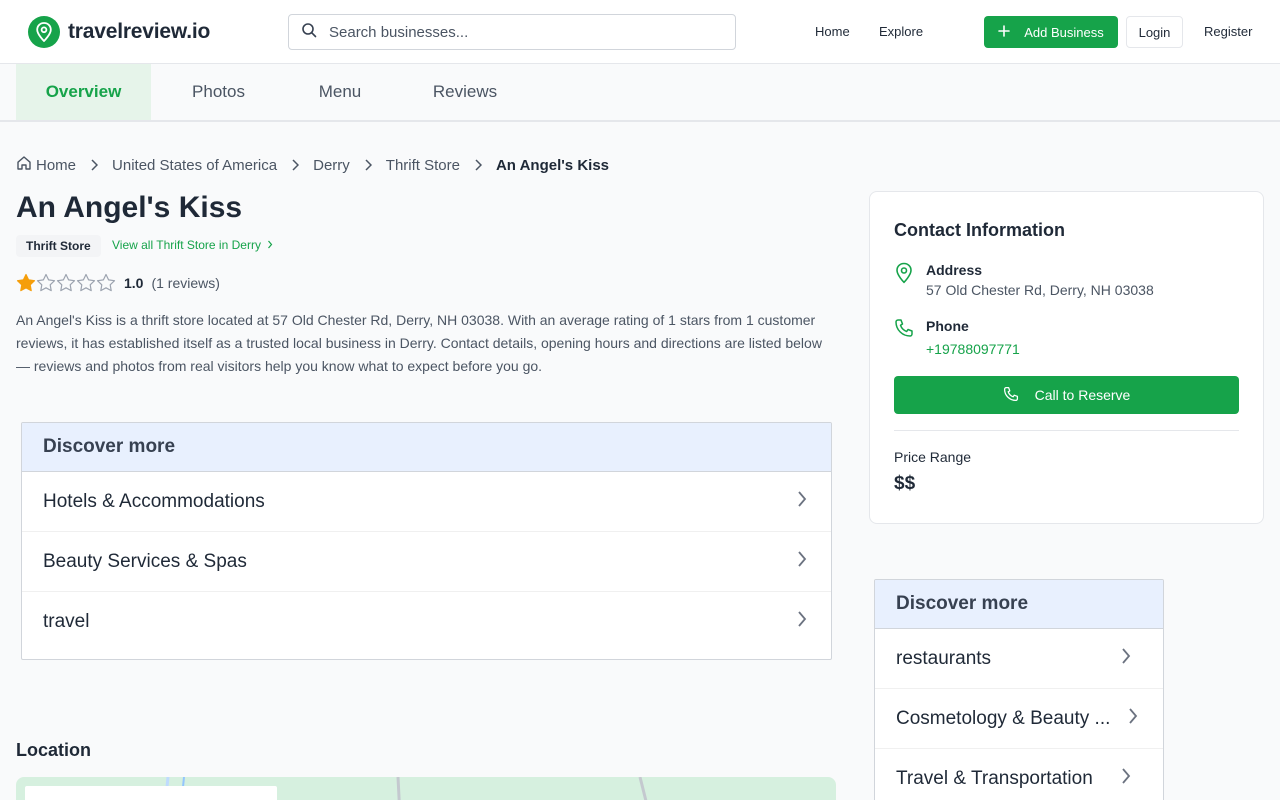  I want to click on page-title: An Angel's Kiss, so click(129, 207).